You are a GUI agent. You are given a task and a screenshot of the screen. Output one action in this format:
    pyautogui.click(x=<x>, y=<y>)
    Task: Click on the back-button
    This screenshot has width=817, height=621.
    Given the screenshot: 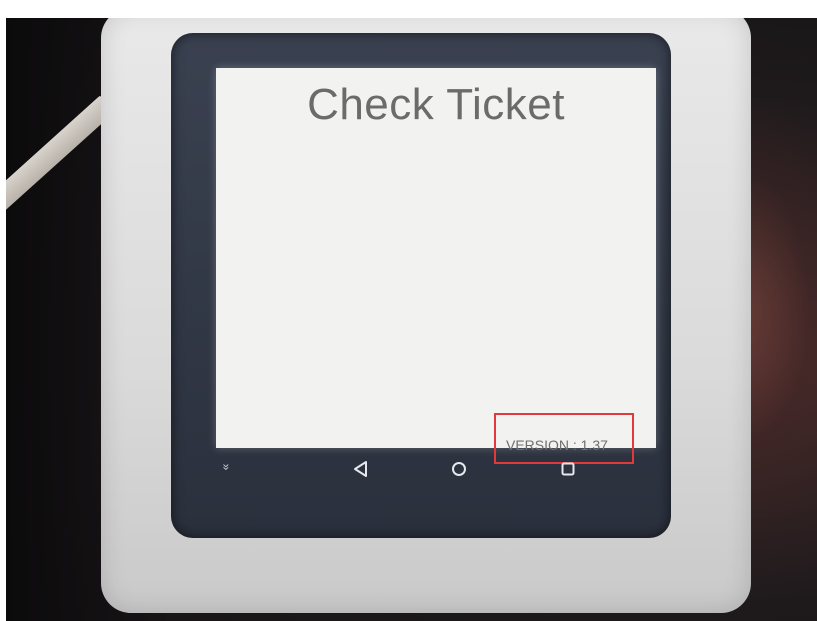 What is the action you would take?
    pyautogui.click(x=361, y=469)
    